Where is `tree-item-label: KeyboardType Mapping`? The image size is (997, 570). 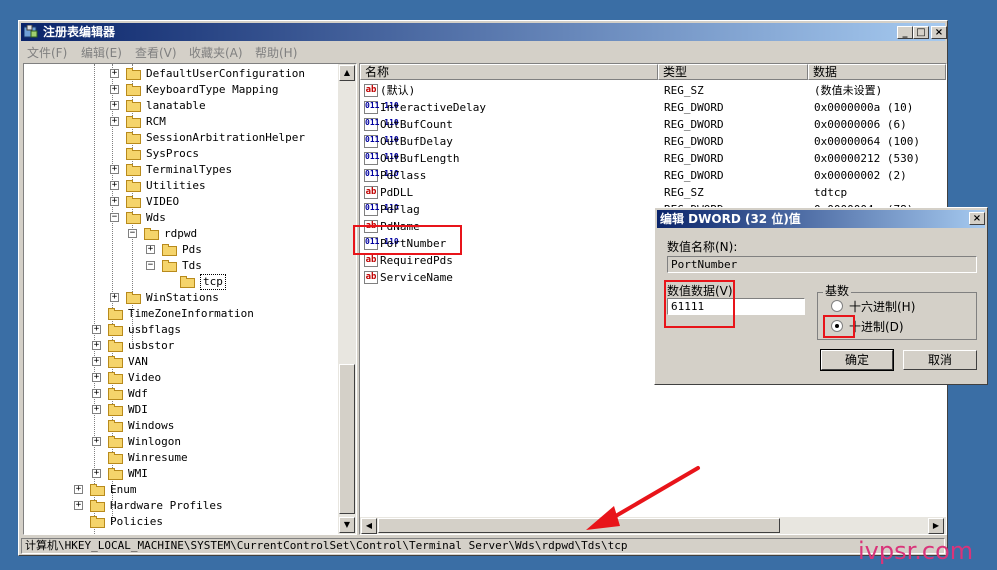 tree-item-label: KeyboardType Mapping is located at coordinates (212, 90).